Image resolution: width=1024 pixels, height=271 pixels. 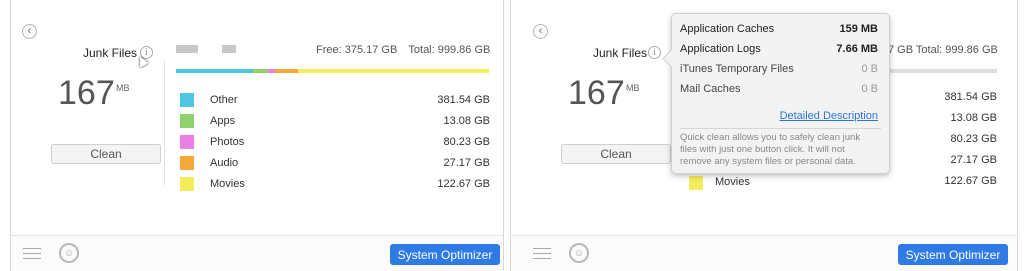 I want to click on tooltip-row: Mail Caches 0 B, so click(x=779, y=90).